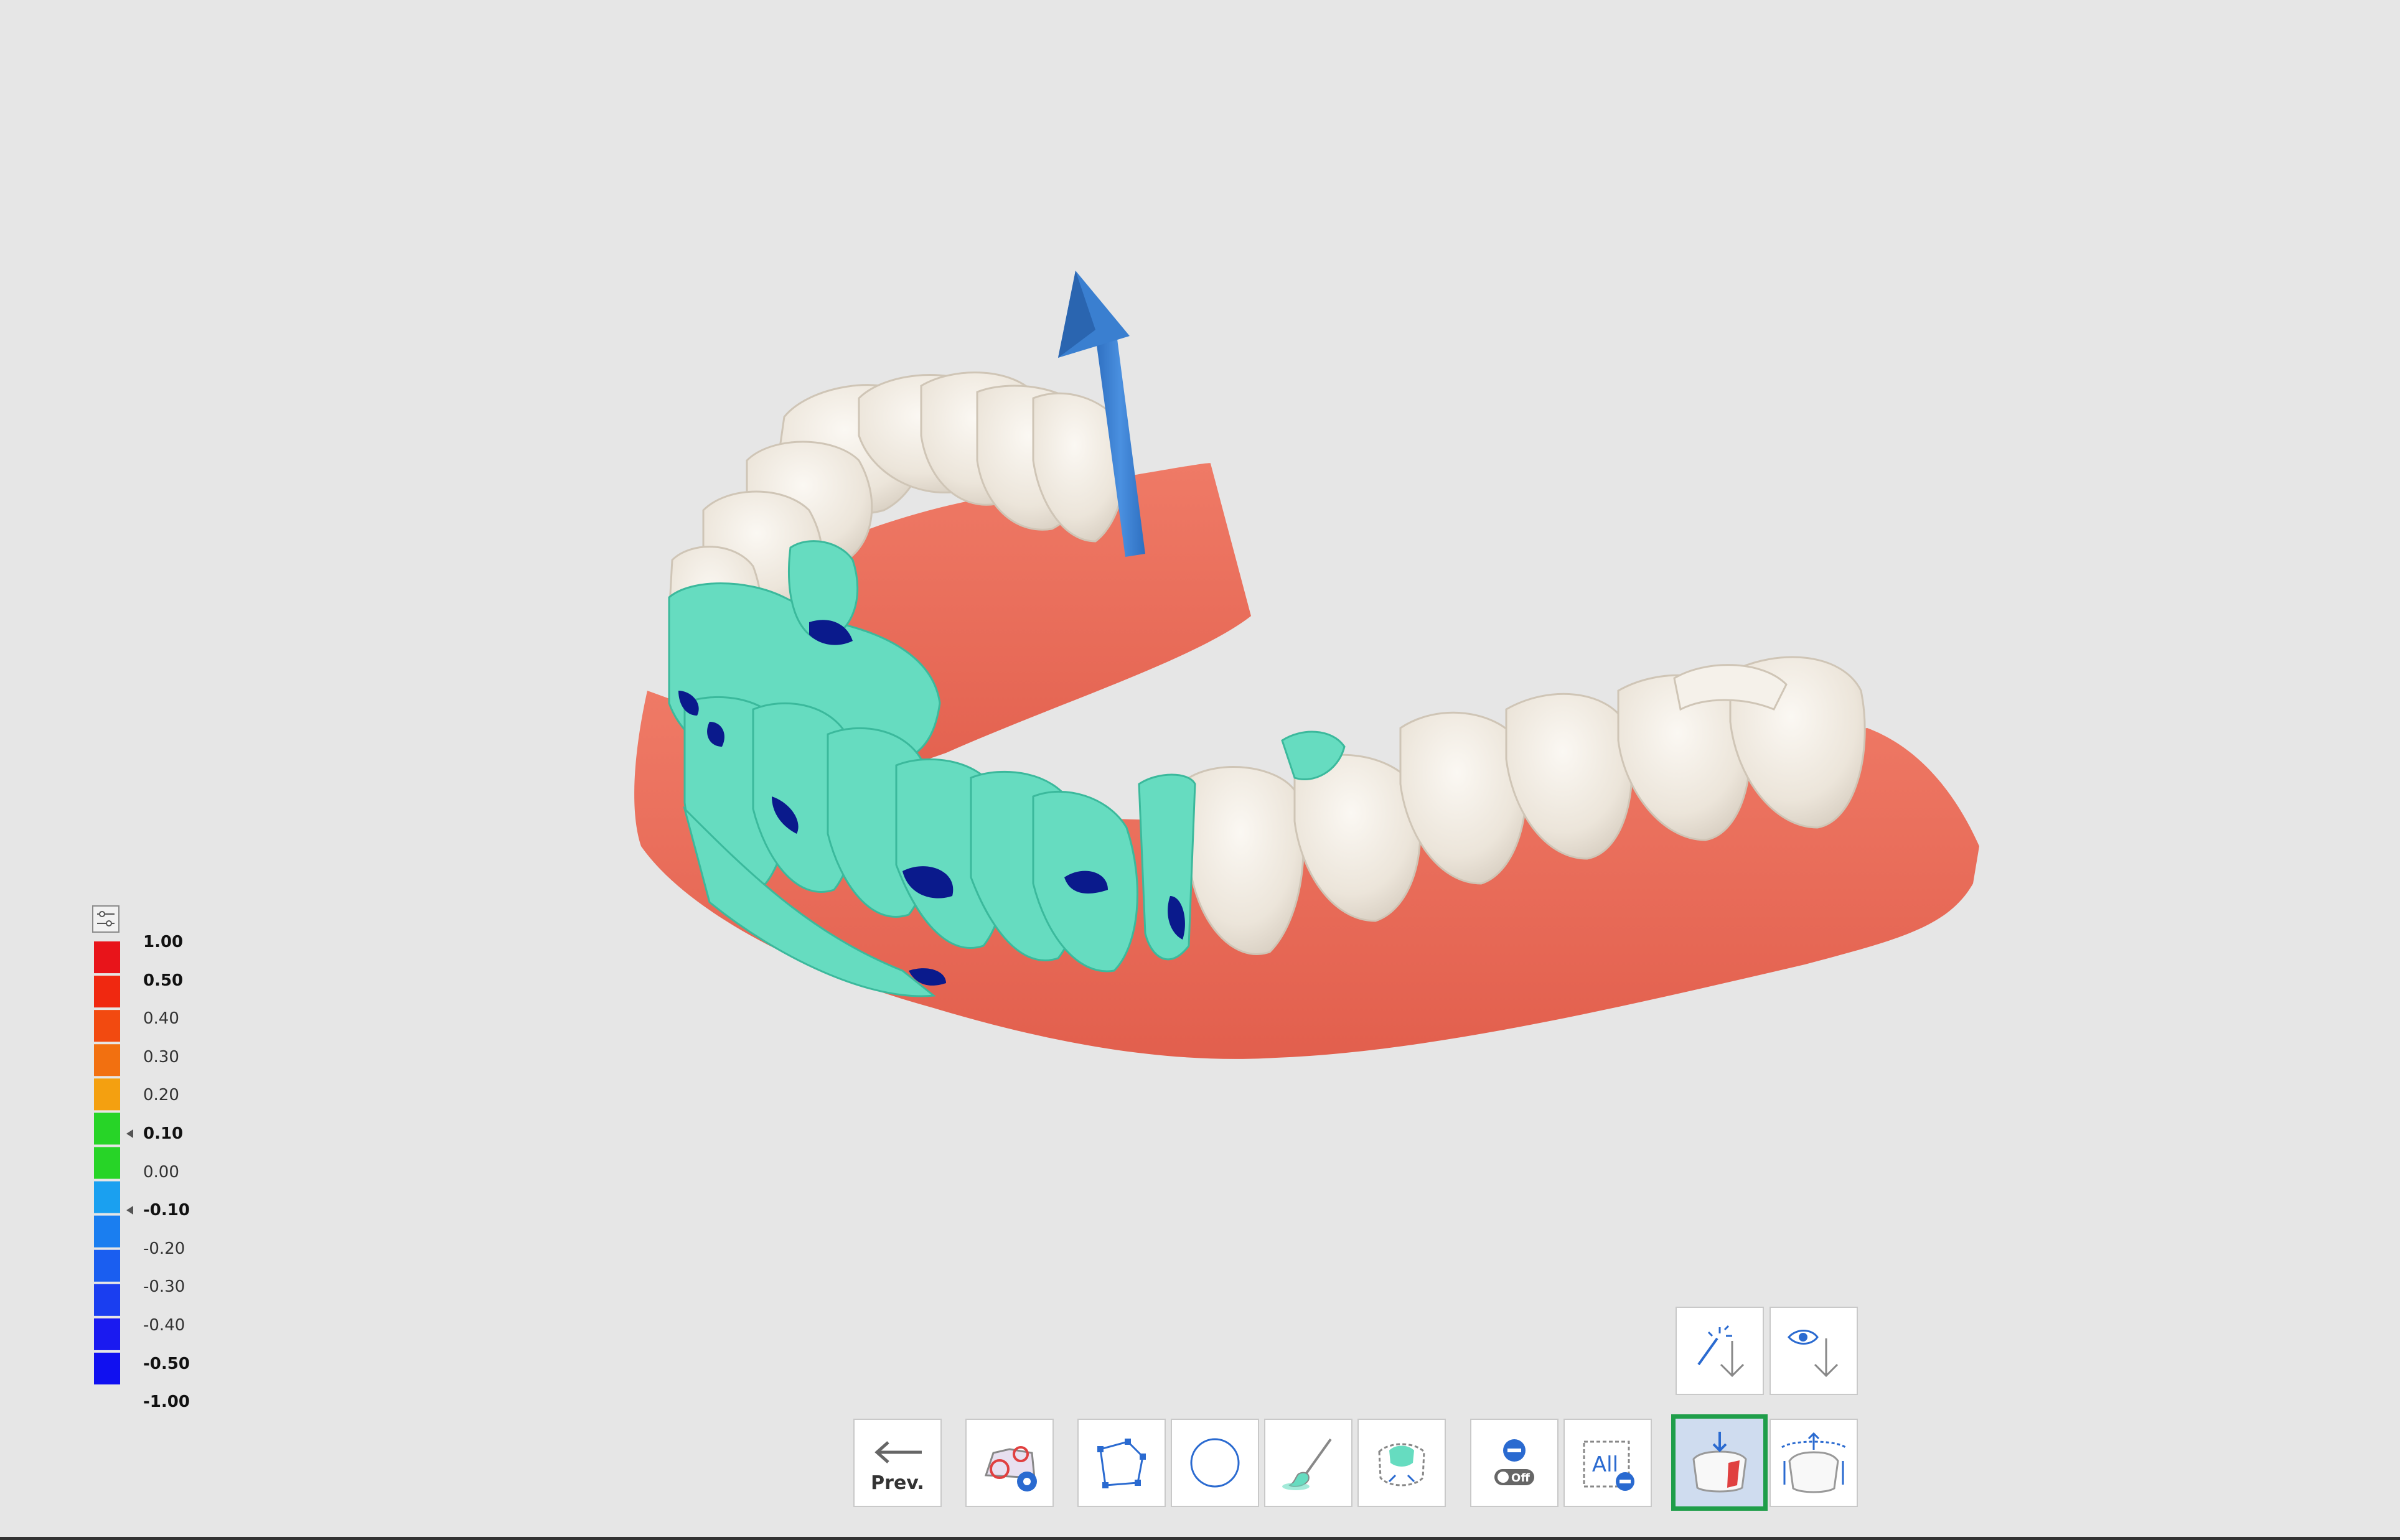  Describe the element at coordinates (163, 942) in the screenshot. I see `legend-label: 1.00` at that location.